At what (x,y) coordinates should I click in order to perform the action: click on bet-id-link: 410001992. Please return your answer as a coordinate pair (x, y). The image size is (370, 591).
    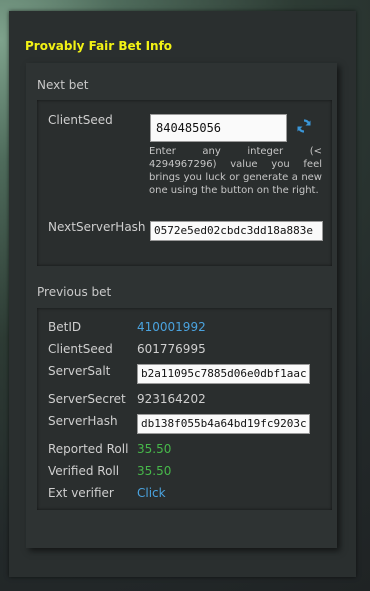
    Looking at the image, I should click on (171, 327).